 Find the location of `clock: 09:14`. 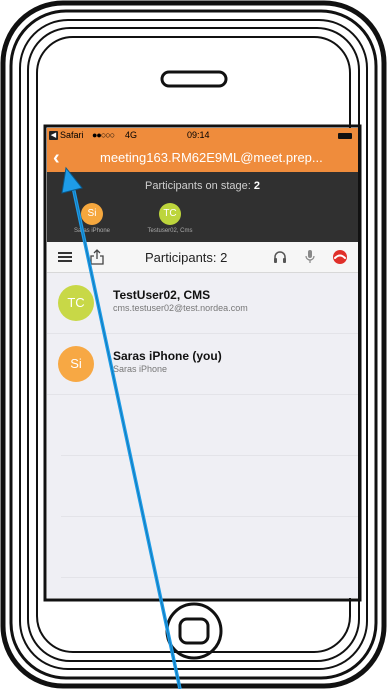

clock: 09:14 is located at coordinates (198, 135).